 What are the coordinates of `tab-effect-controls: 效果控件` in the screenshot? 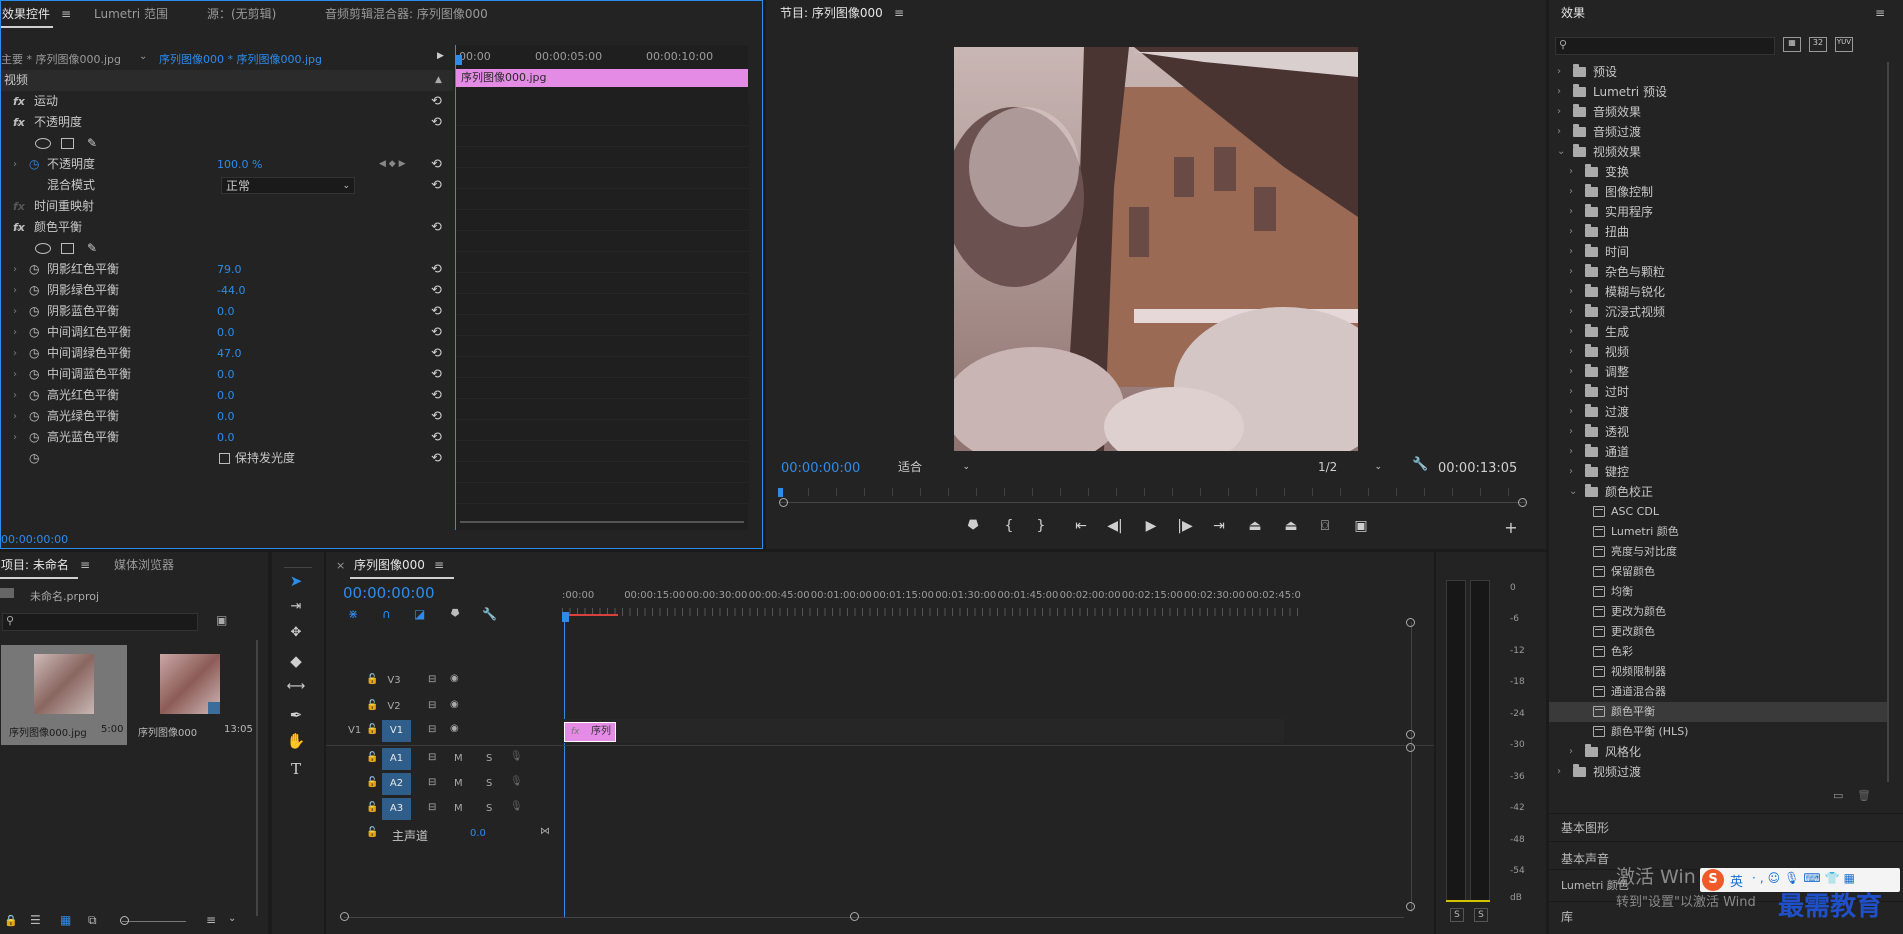 It's located at (26, 14).